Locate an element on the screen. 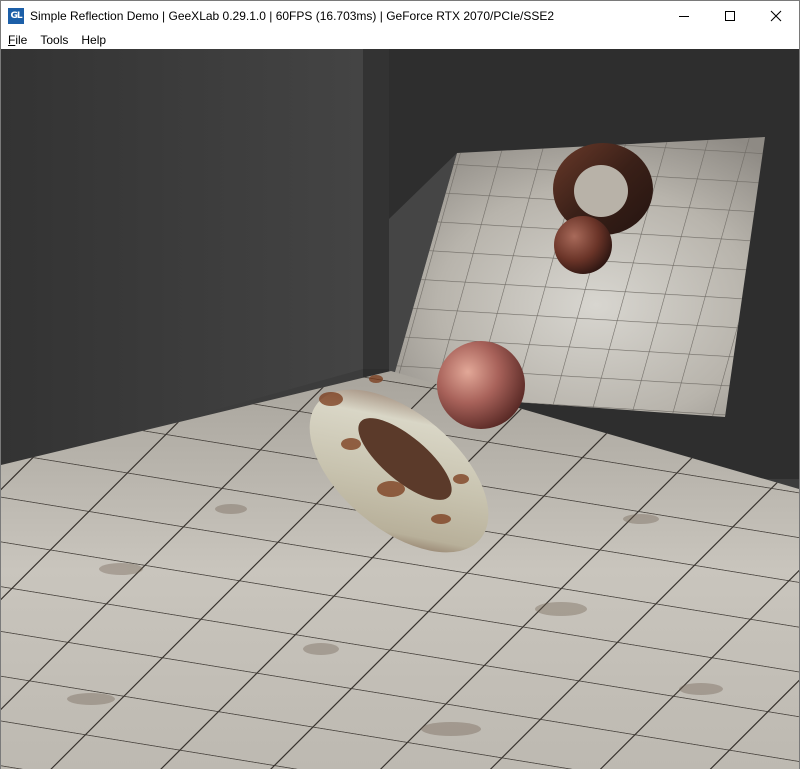  menu-tools: Tools is located at coordinates (54, 40).